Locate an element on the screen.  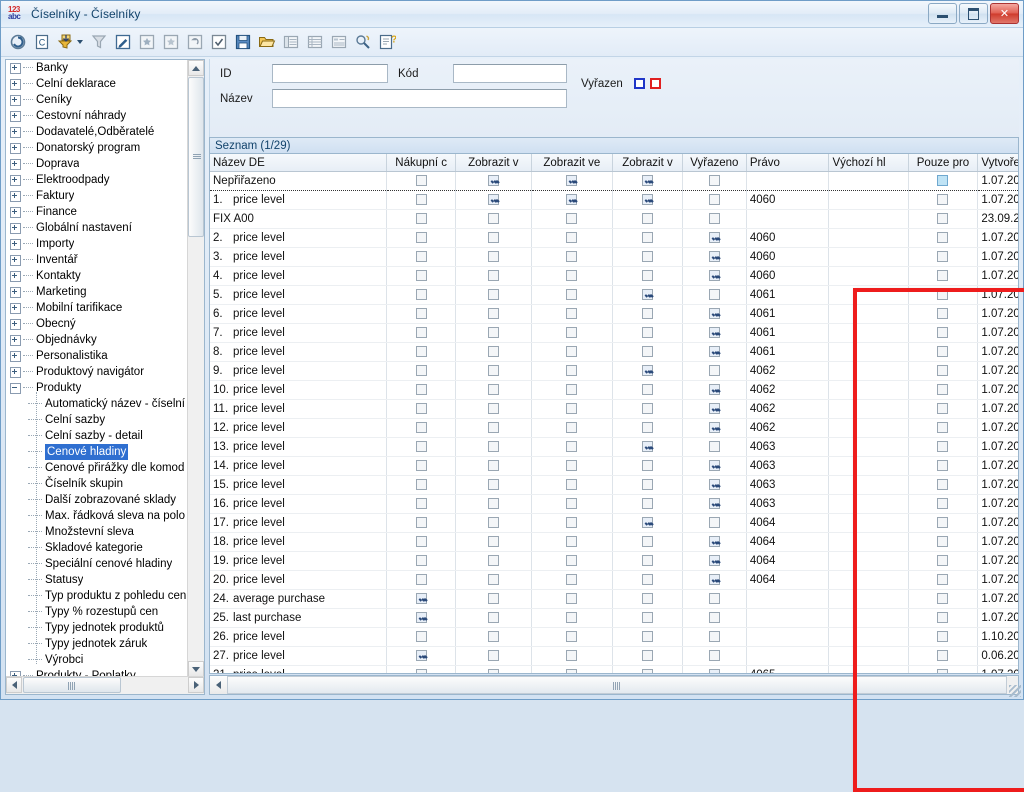
vyrazen-blue-checkbox is located at coordinates (639, 83).